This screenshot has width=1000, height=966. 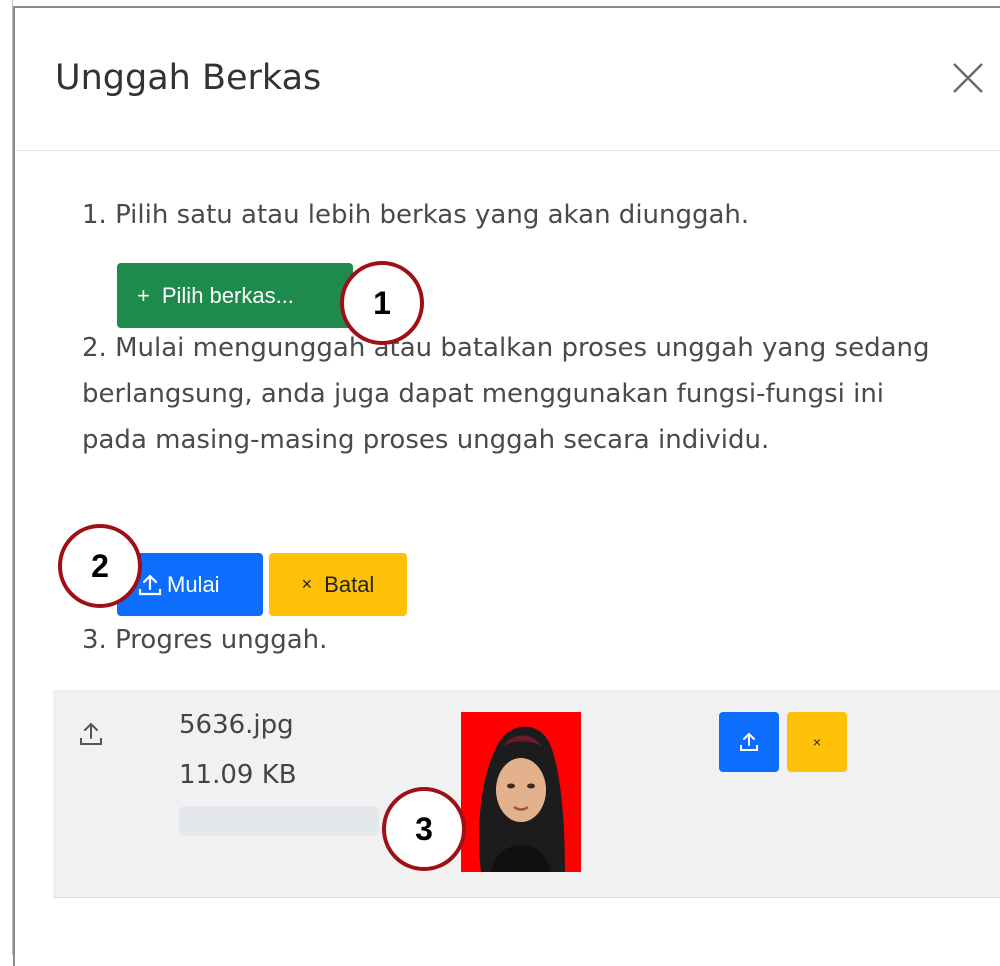 I want to click on file-name: 5636.jpg, so click(x=236, y=725).